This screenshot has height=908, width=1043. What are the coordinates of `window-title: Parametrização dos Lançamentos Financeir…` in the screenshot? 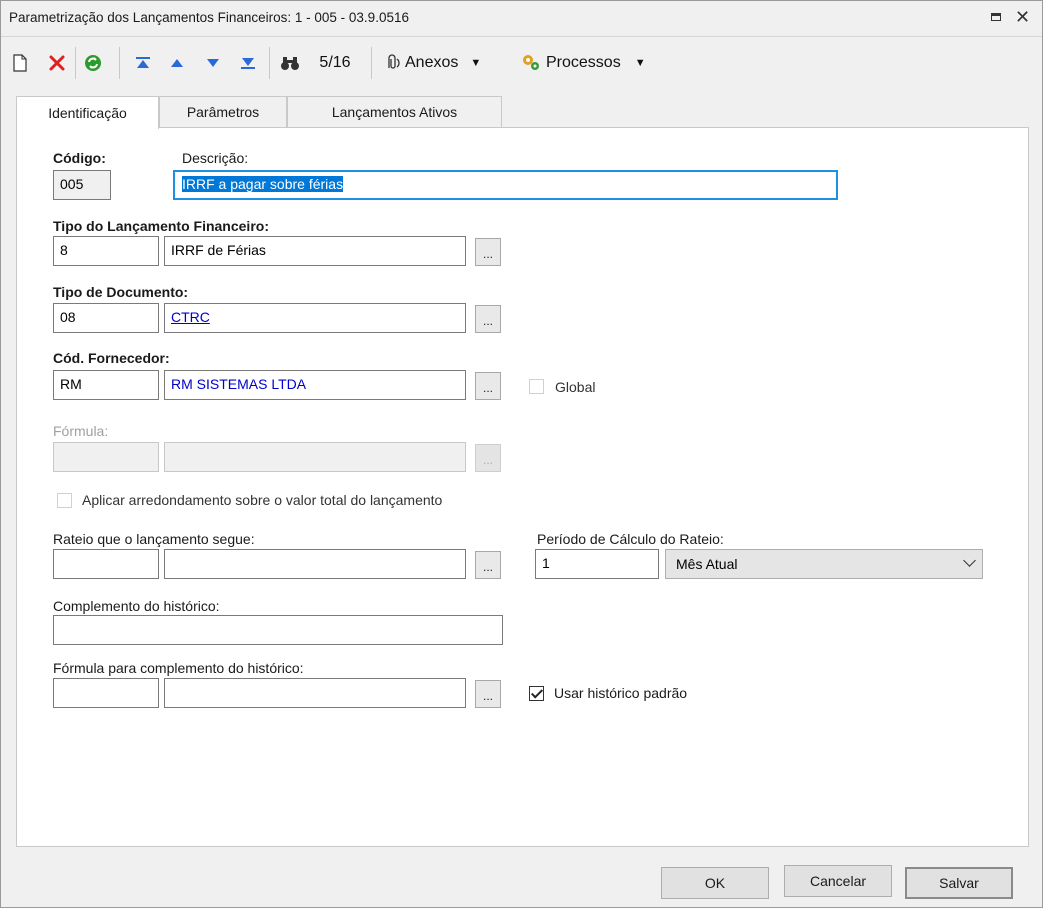 It's located at (209, 17).